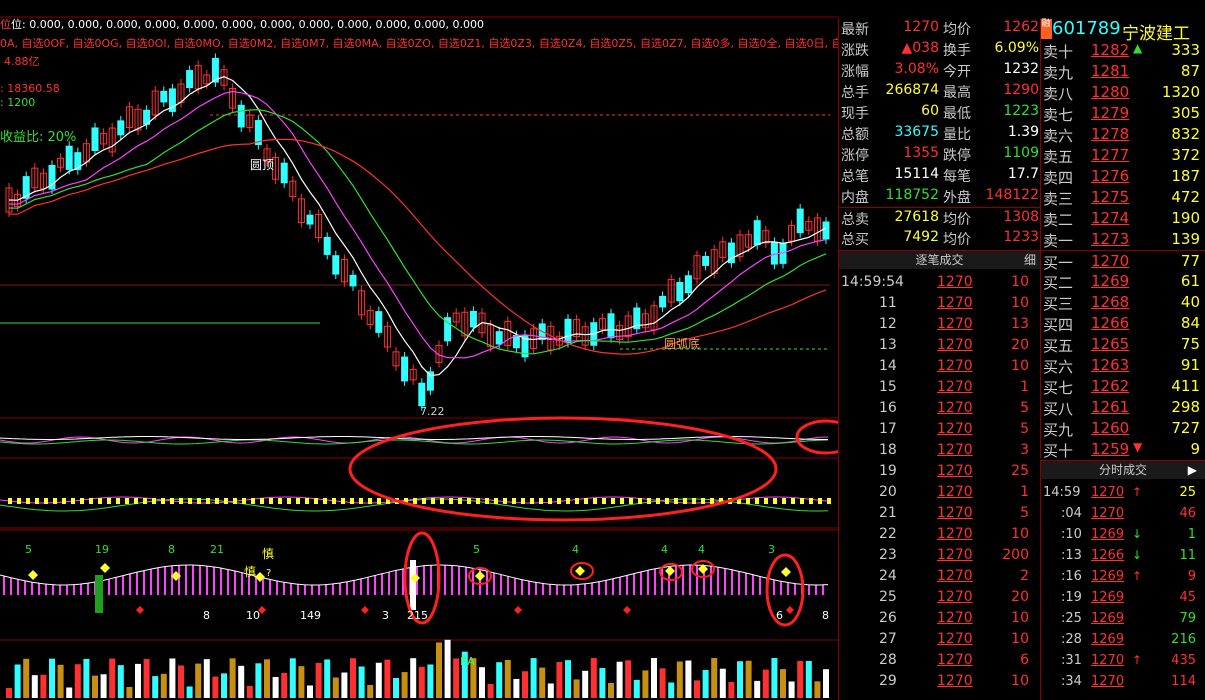 The height and width of the screenshot is (700, 1205). Describe the element at coordinates (940, 598) in the screenshot. I see `tick-row: 25 1270 20` at that location.